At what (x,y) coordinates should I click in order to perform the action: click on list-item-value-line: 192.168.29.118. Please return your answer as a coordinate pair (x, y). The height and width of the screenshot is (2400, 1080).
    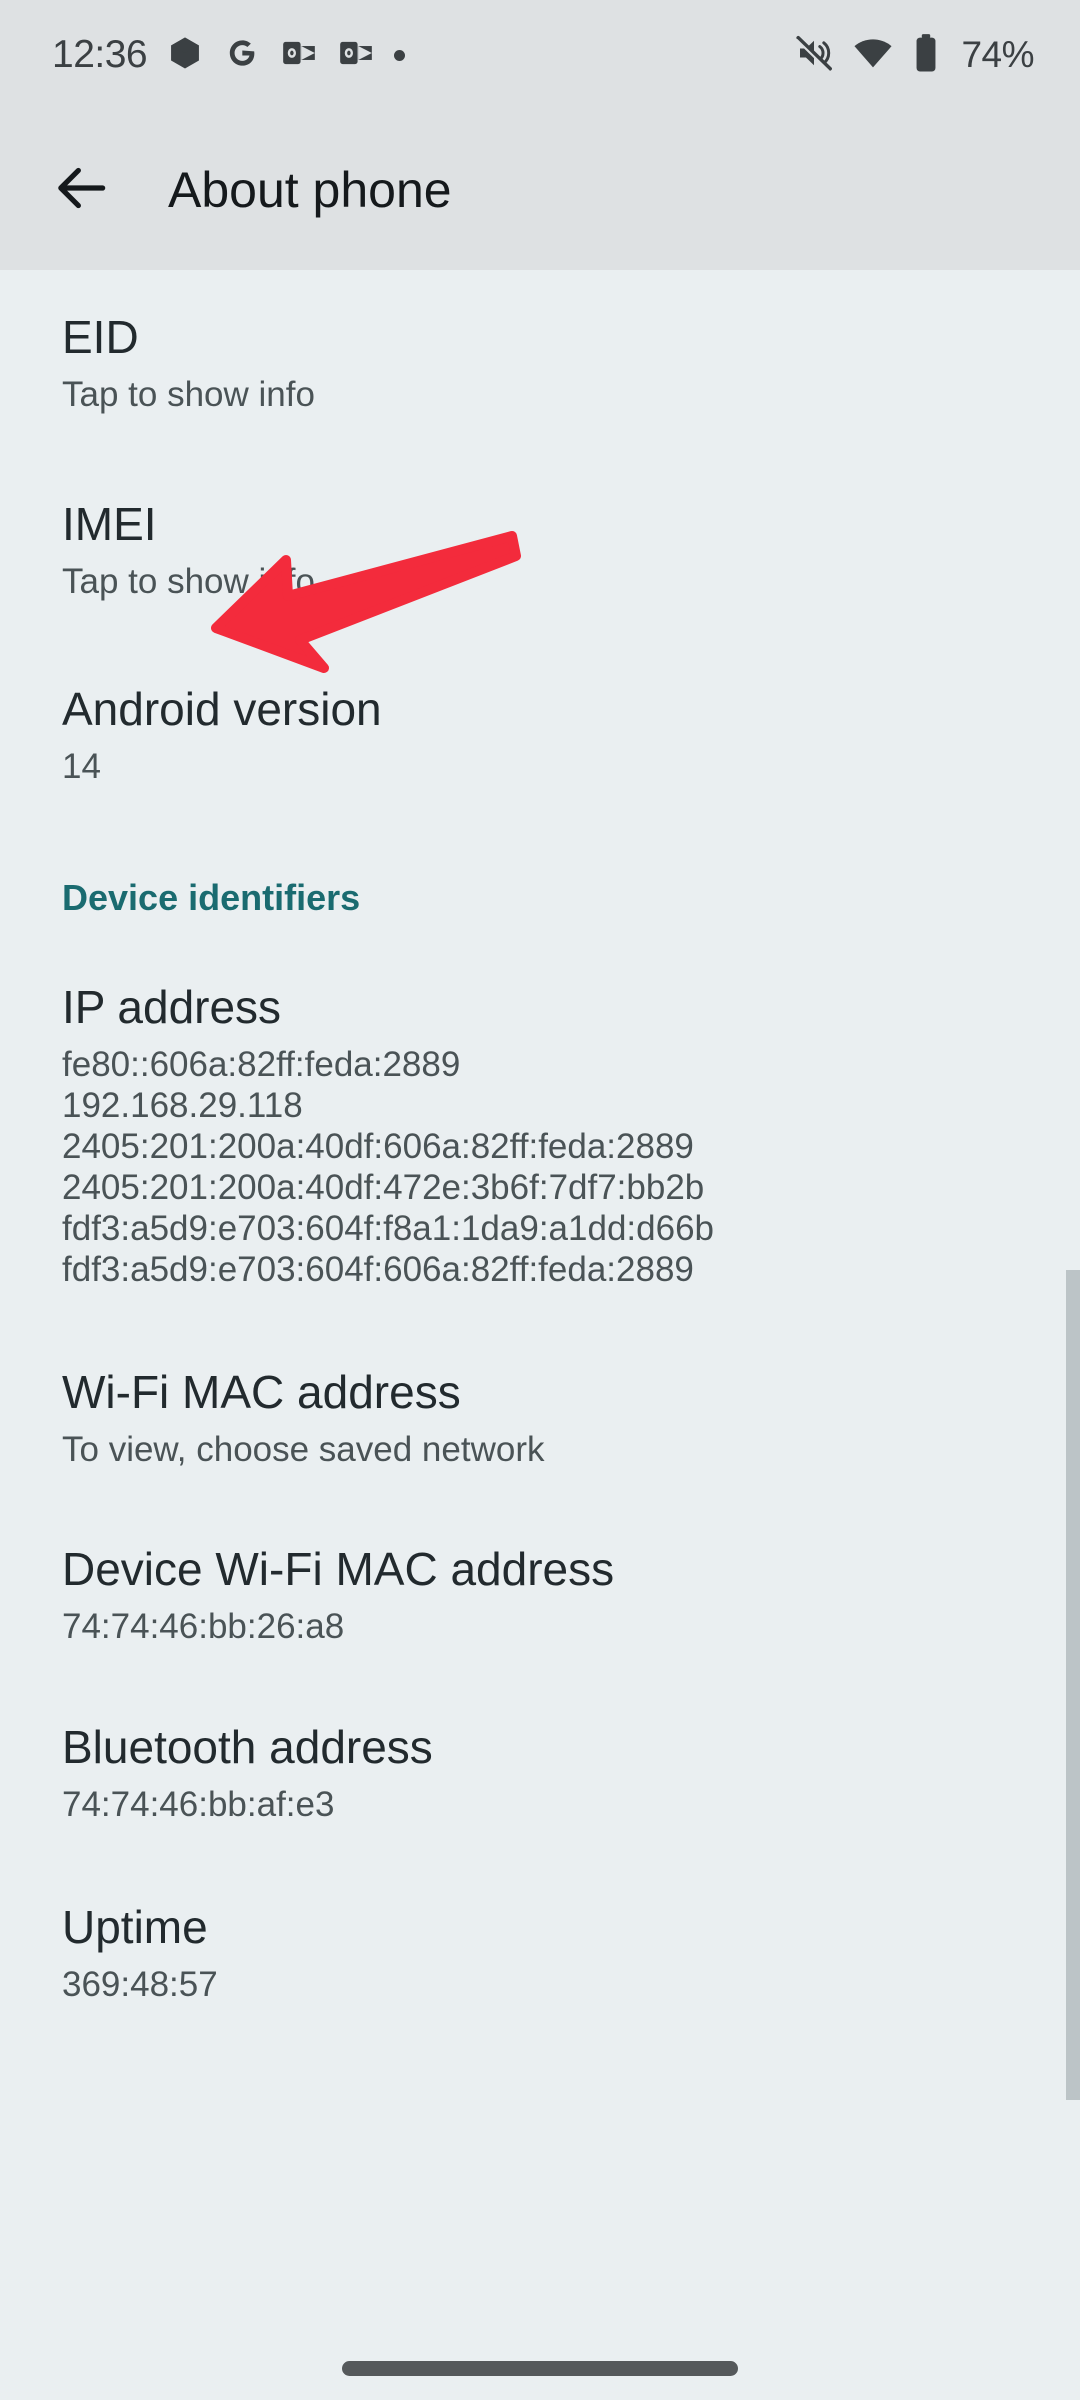
    Looking at the image, I should click on (182, 1106).